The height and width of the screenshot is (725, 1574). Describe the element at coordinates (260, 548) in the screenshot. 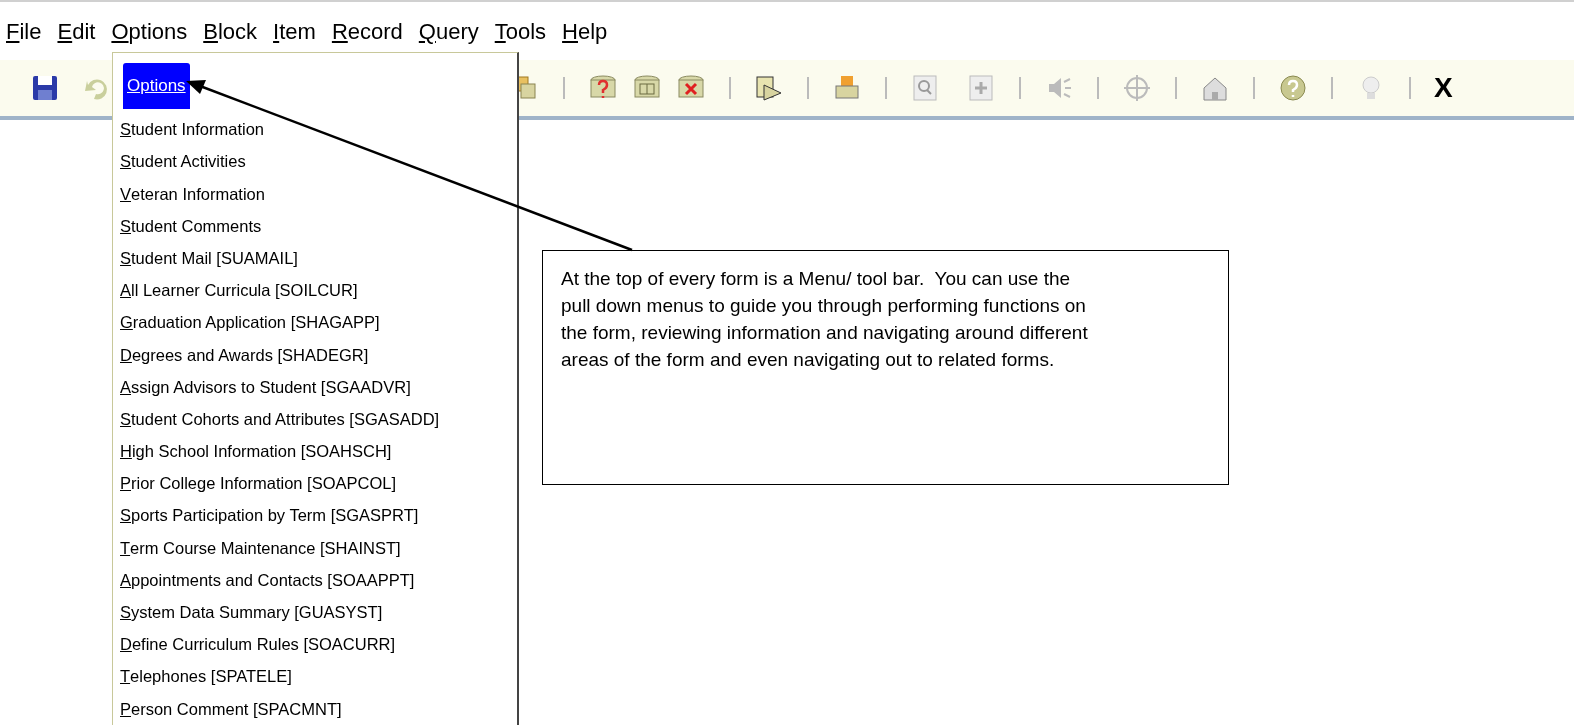

I see `dropdown-item: Term Course Maintenance [SHAINST]` at that location.